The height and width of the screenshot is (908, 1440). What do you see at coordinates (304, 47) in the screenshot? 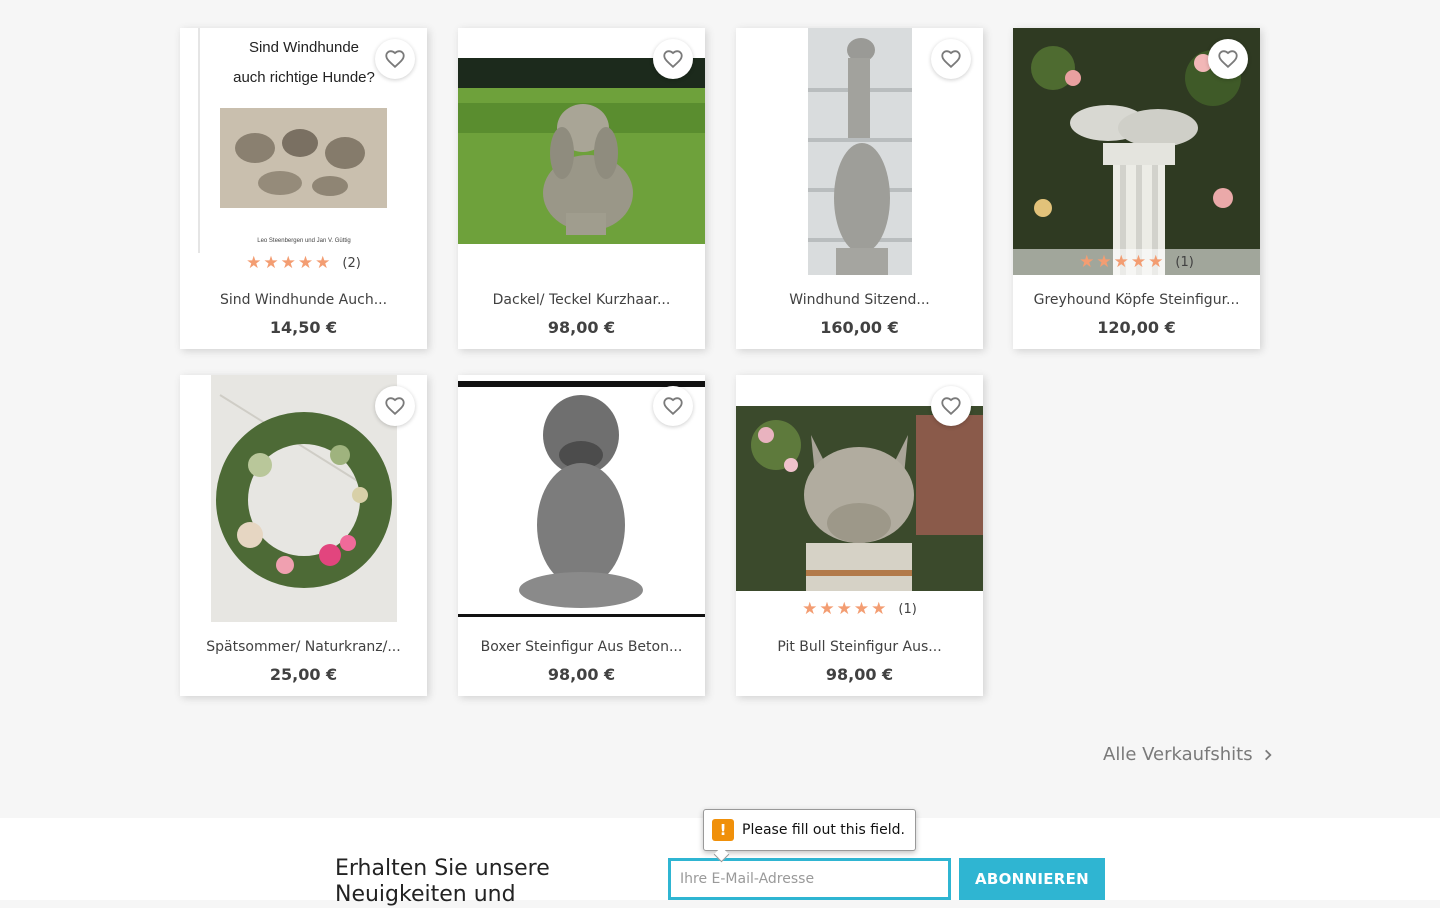
I see `cover-title-line-1: Sind Windhunde` at bounding box center [304, 47].